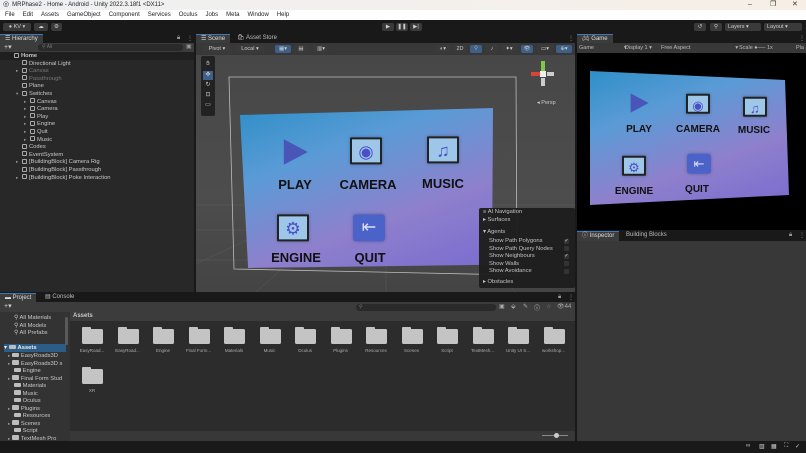 Image resolution: width=806 pixels, height=453 pixels. I want to click on layers-dropdown: Layers ▾, so click(743, 27).